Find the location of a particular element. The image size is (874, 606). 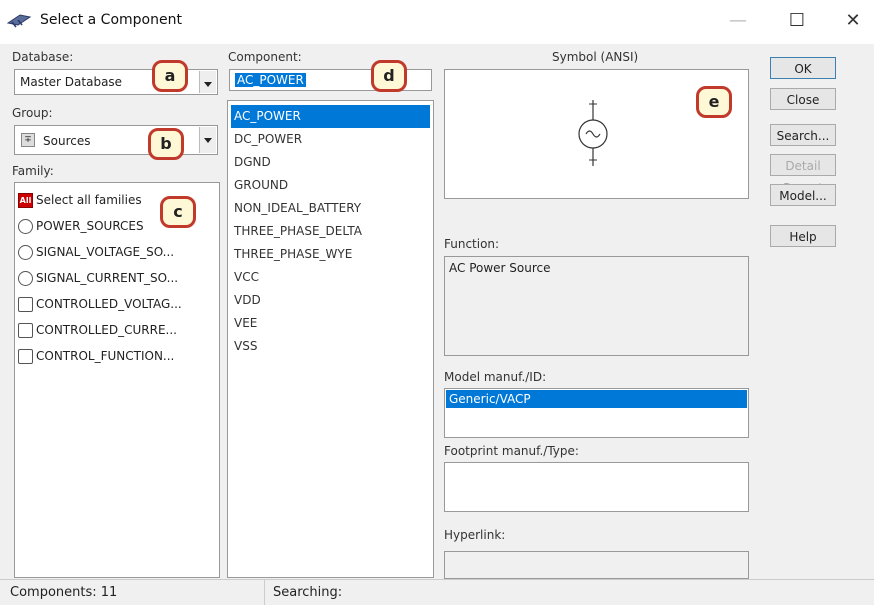

all-icon: All is located at coordinates (25, 200).